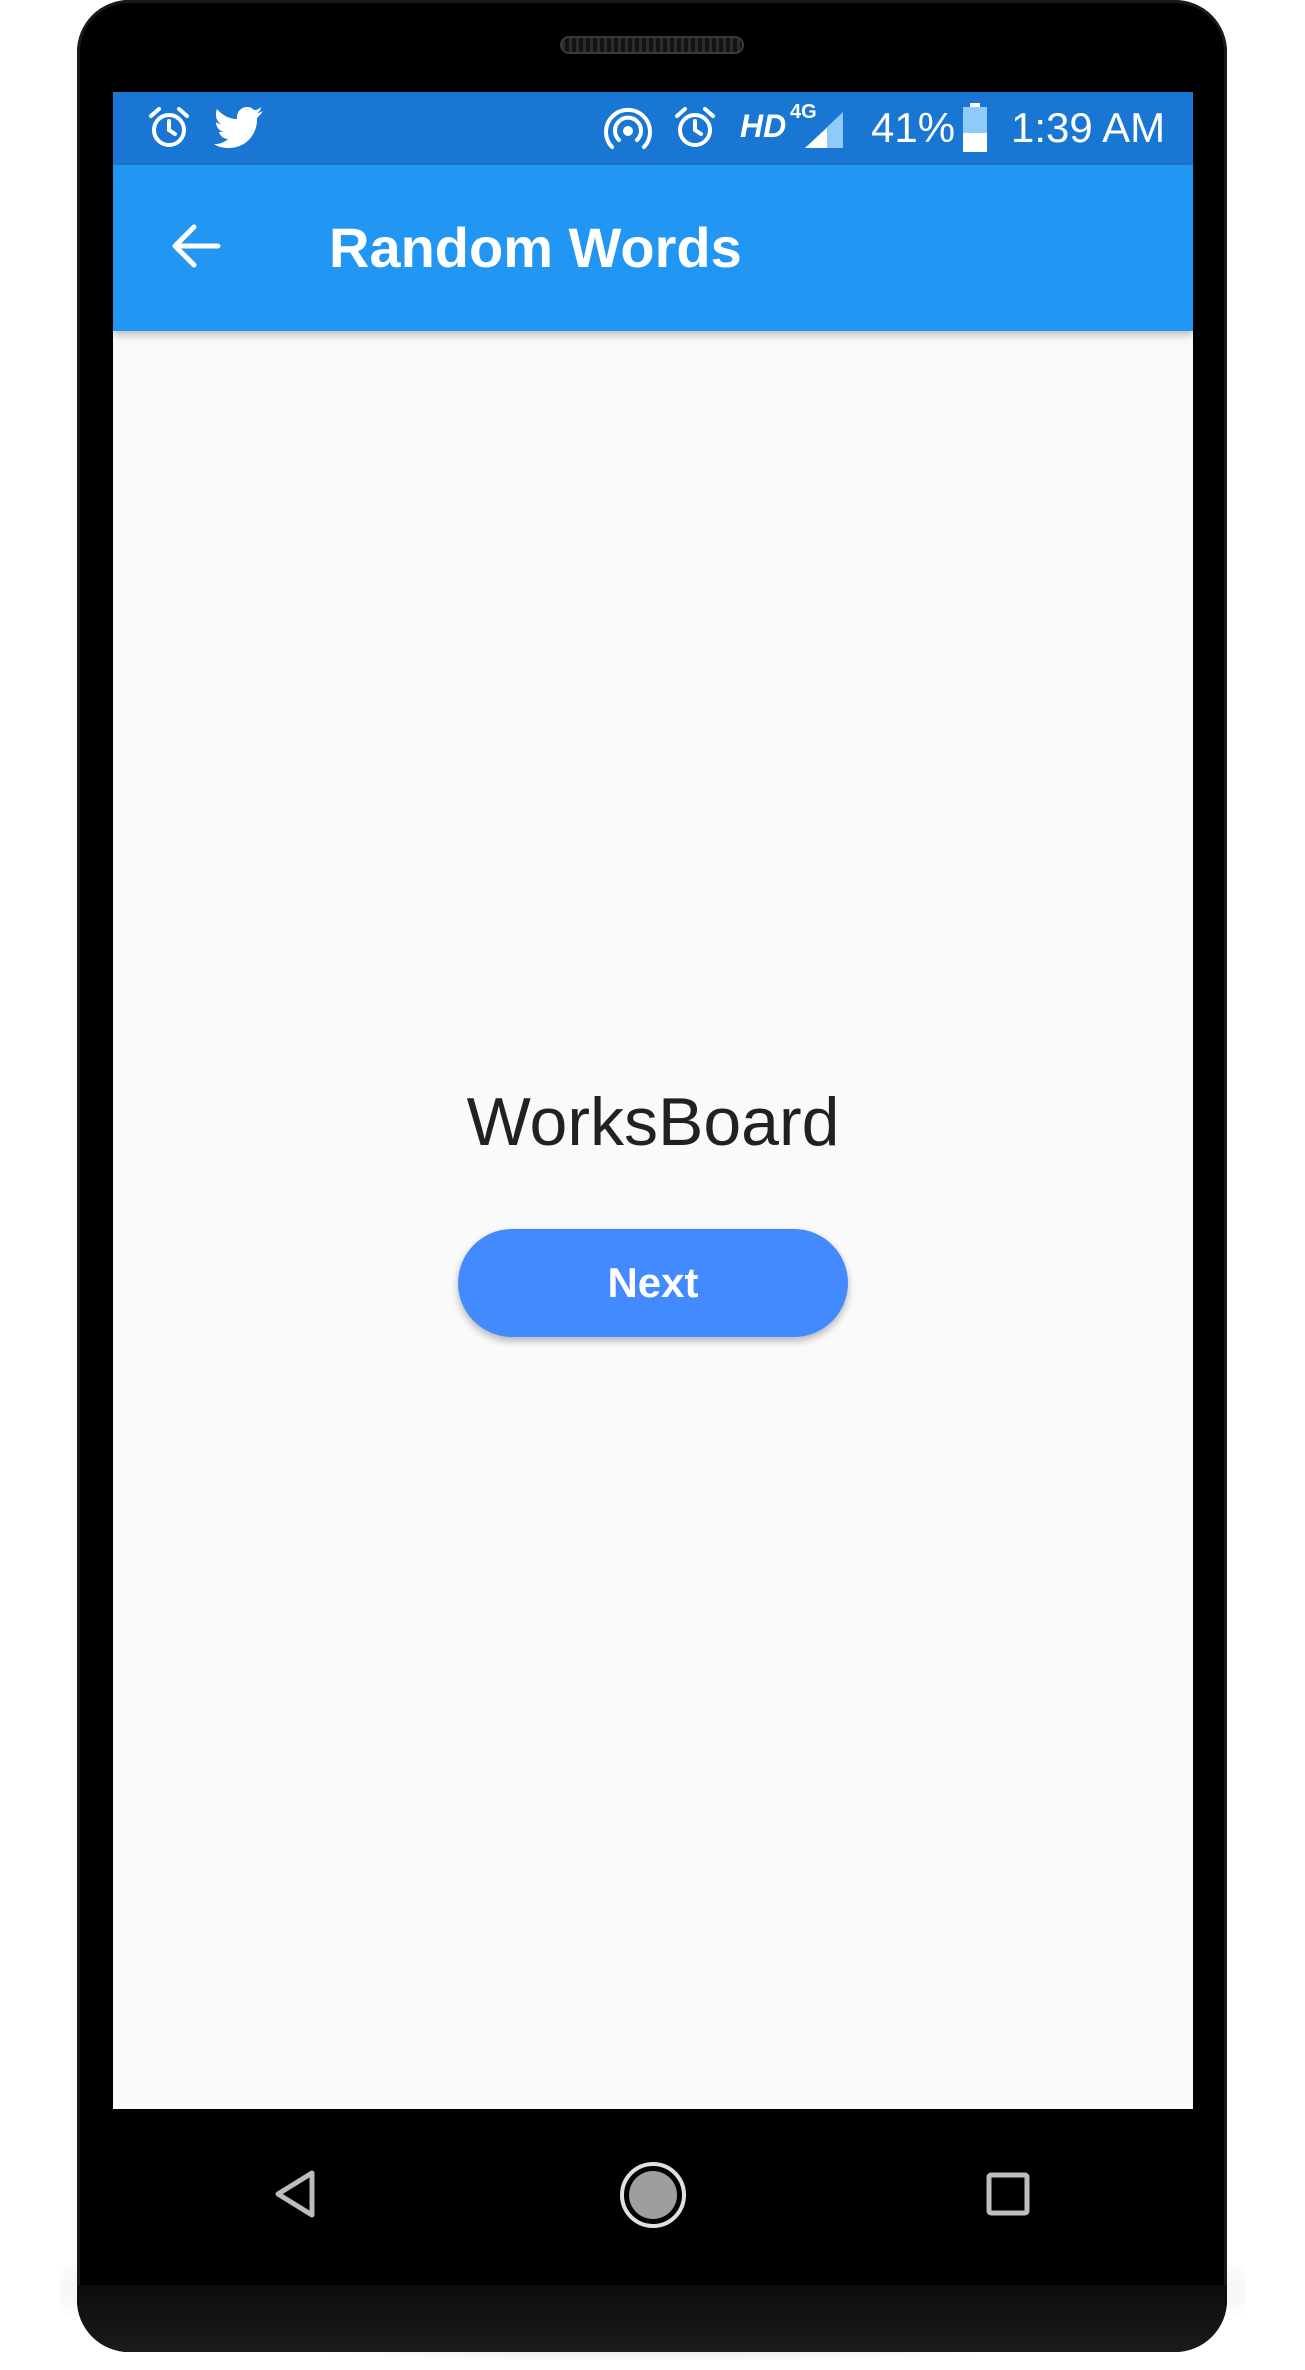  Describe the element at coordinates (628, 131) in the screenshot. I see `hotspot-icon` at that location.